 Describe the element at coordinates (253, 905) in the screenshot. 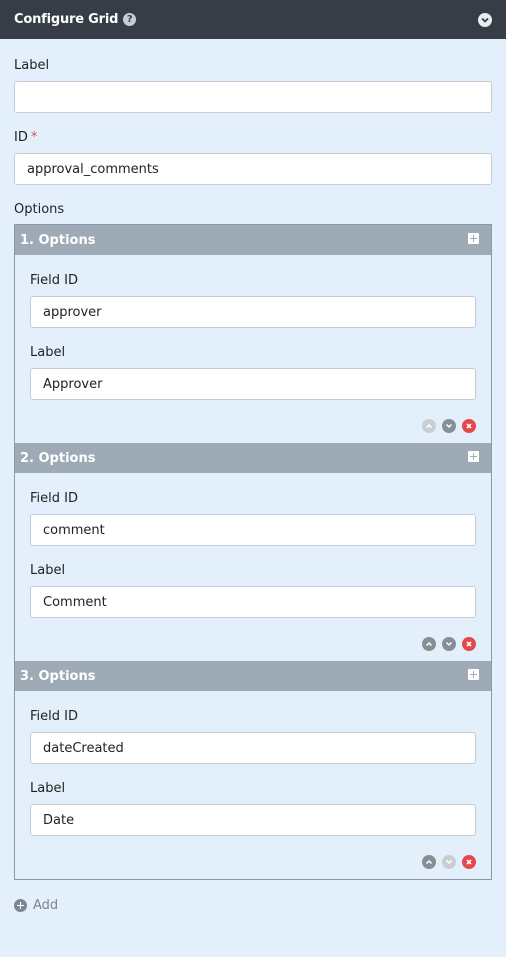

I see `add-option-button: Add` at that location.